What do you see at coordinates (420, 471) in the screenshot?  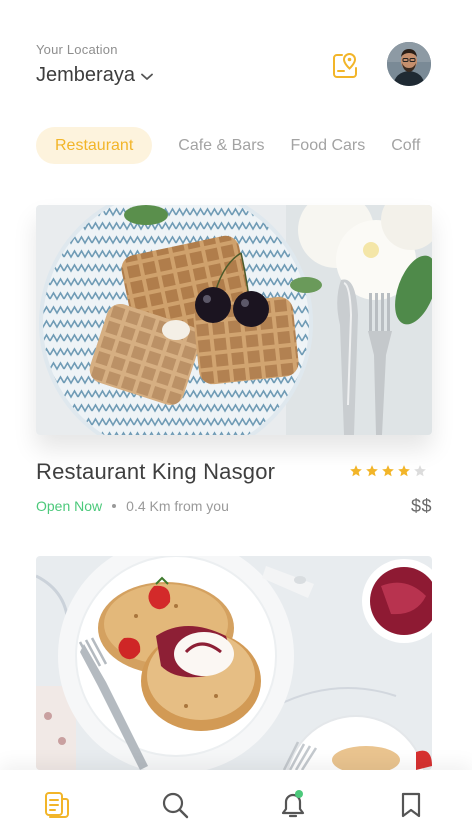 I see `star-empty-icon` at bounding box center [420, 471].